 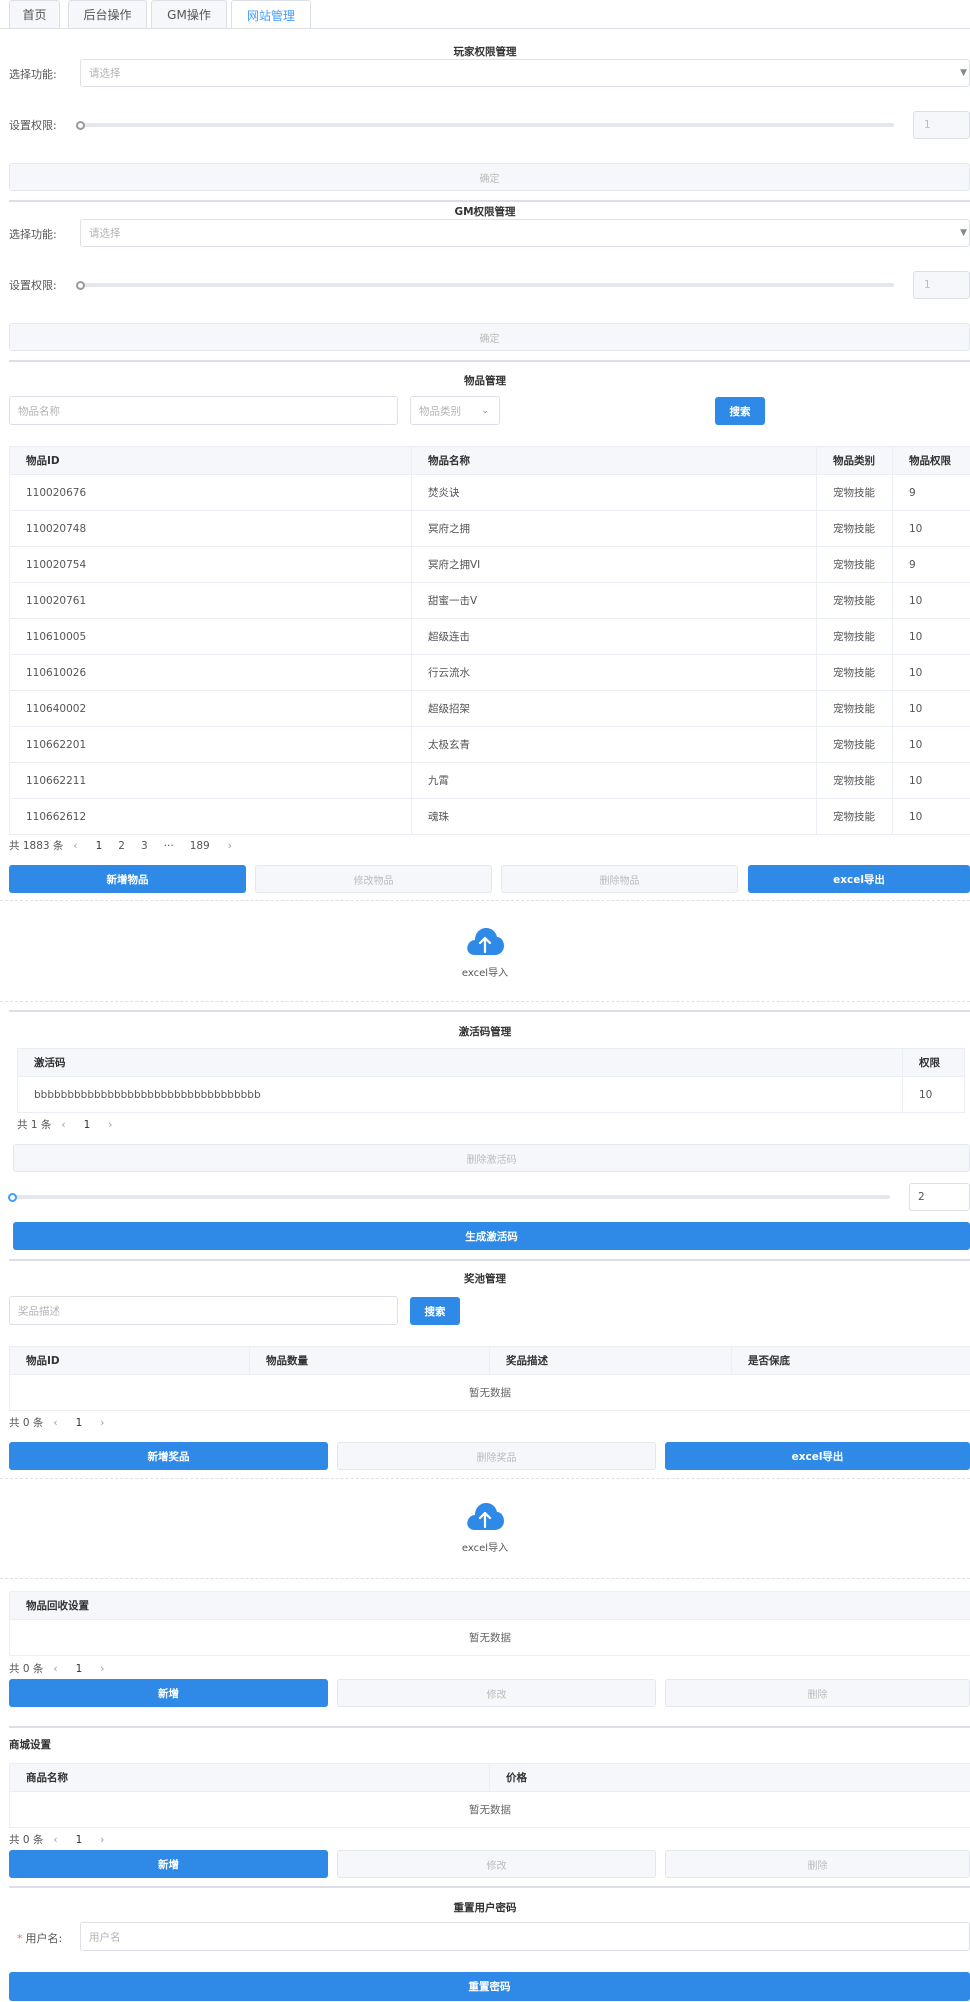 What do you see at coordinates (189, 14) in the screenshot?
I see `tab-gm: GM操作` at bounding box center [189, 14].